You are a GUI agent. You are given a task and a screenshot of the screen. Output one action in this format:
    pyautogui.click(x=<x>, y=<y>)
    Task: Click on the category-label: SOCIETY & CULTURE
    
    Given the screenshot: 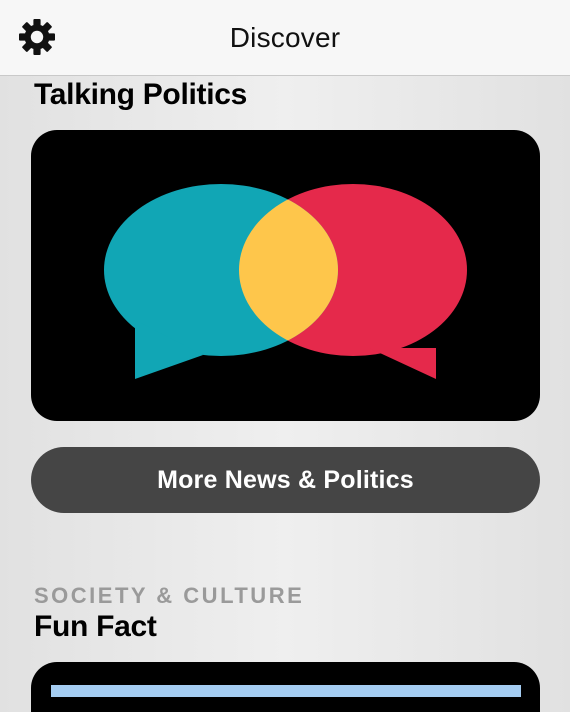 What is the action you would take?
    pyautogui.click(x=169, y=595)
    